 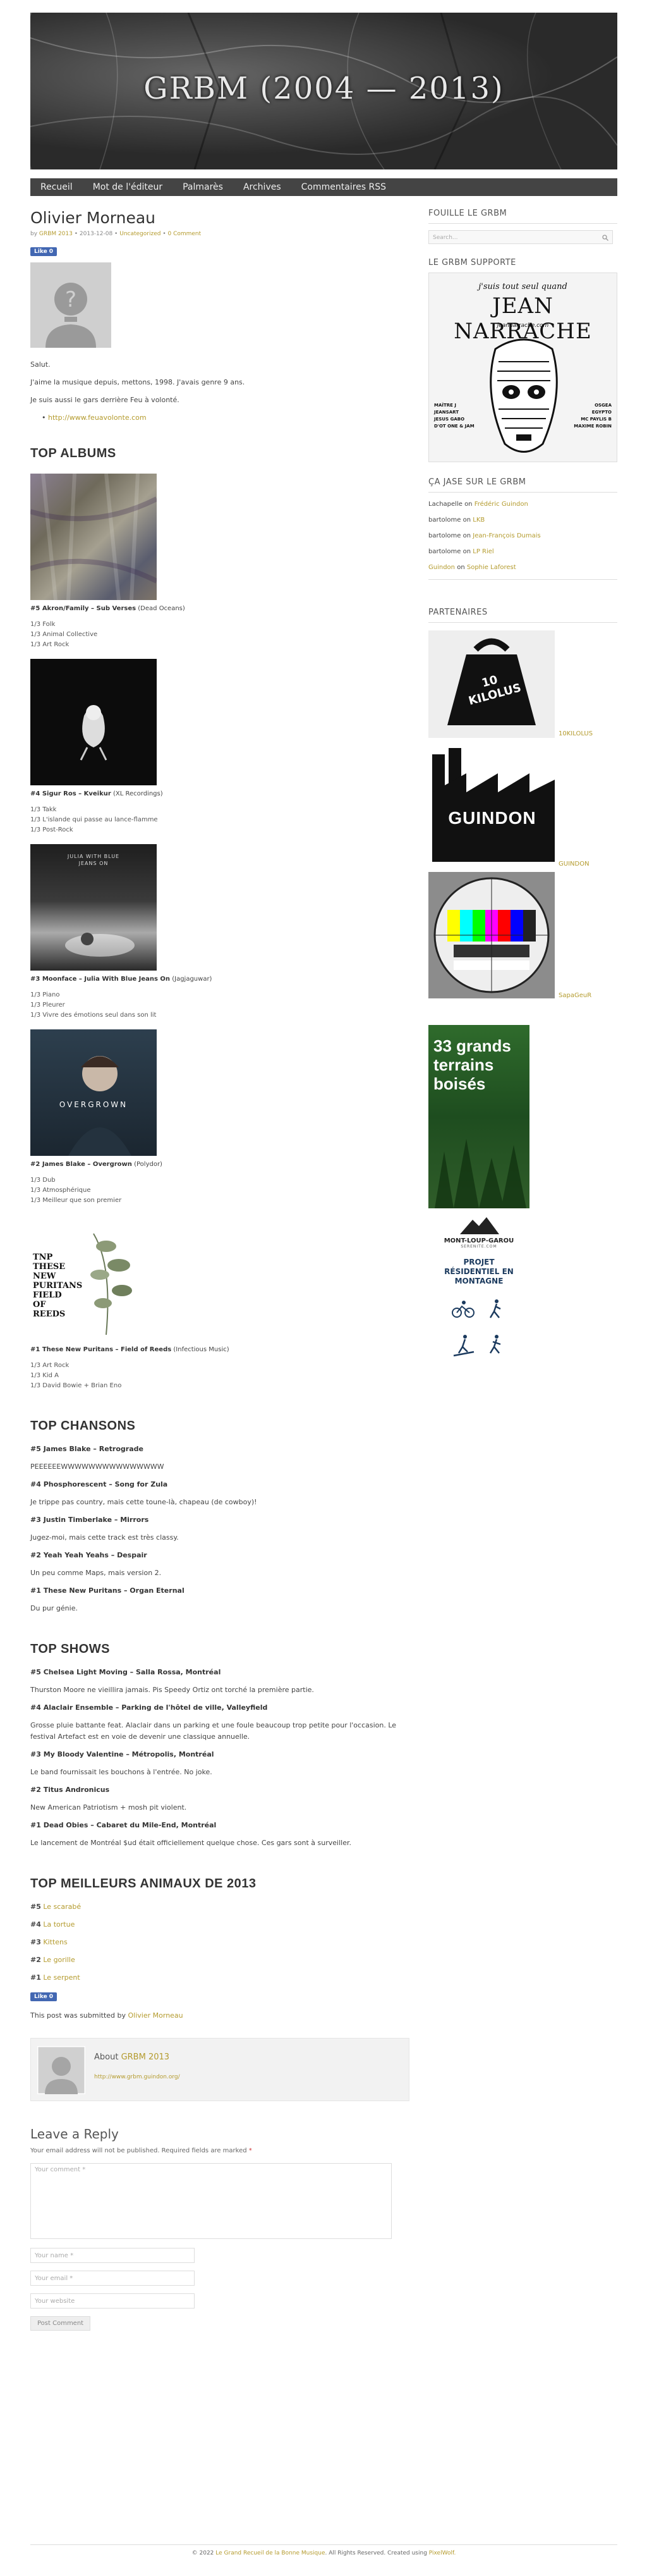 What do you see at coordinates (55, 1942) in the screenshot?
I see `animal-link: Kittens` at bounding box center [55, 1942].